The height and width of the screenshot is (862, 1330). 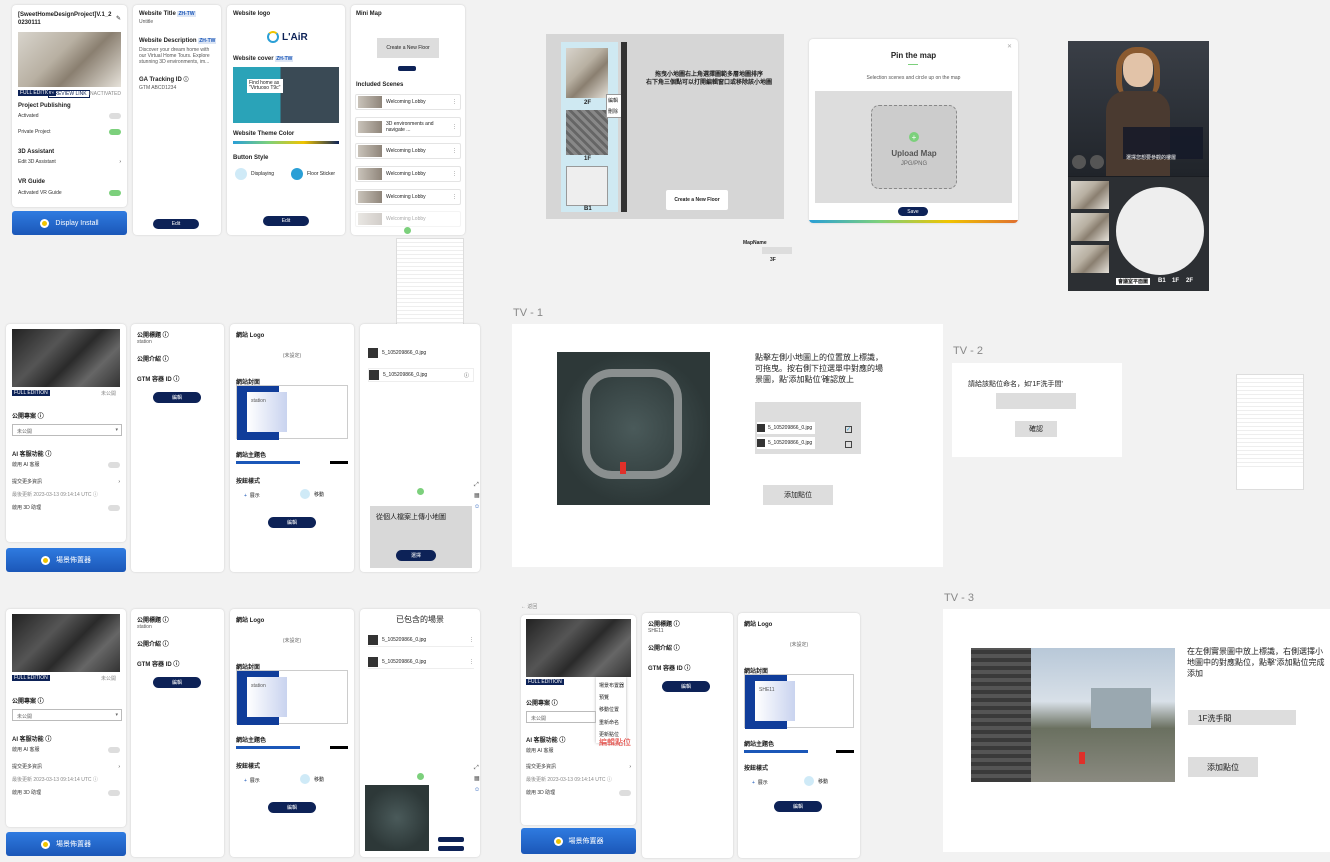 I want to click on private-project-toggle, so click(x=115, y=132).